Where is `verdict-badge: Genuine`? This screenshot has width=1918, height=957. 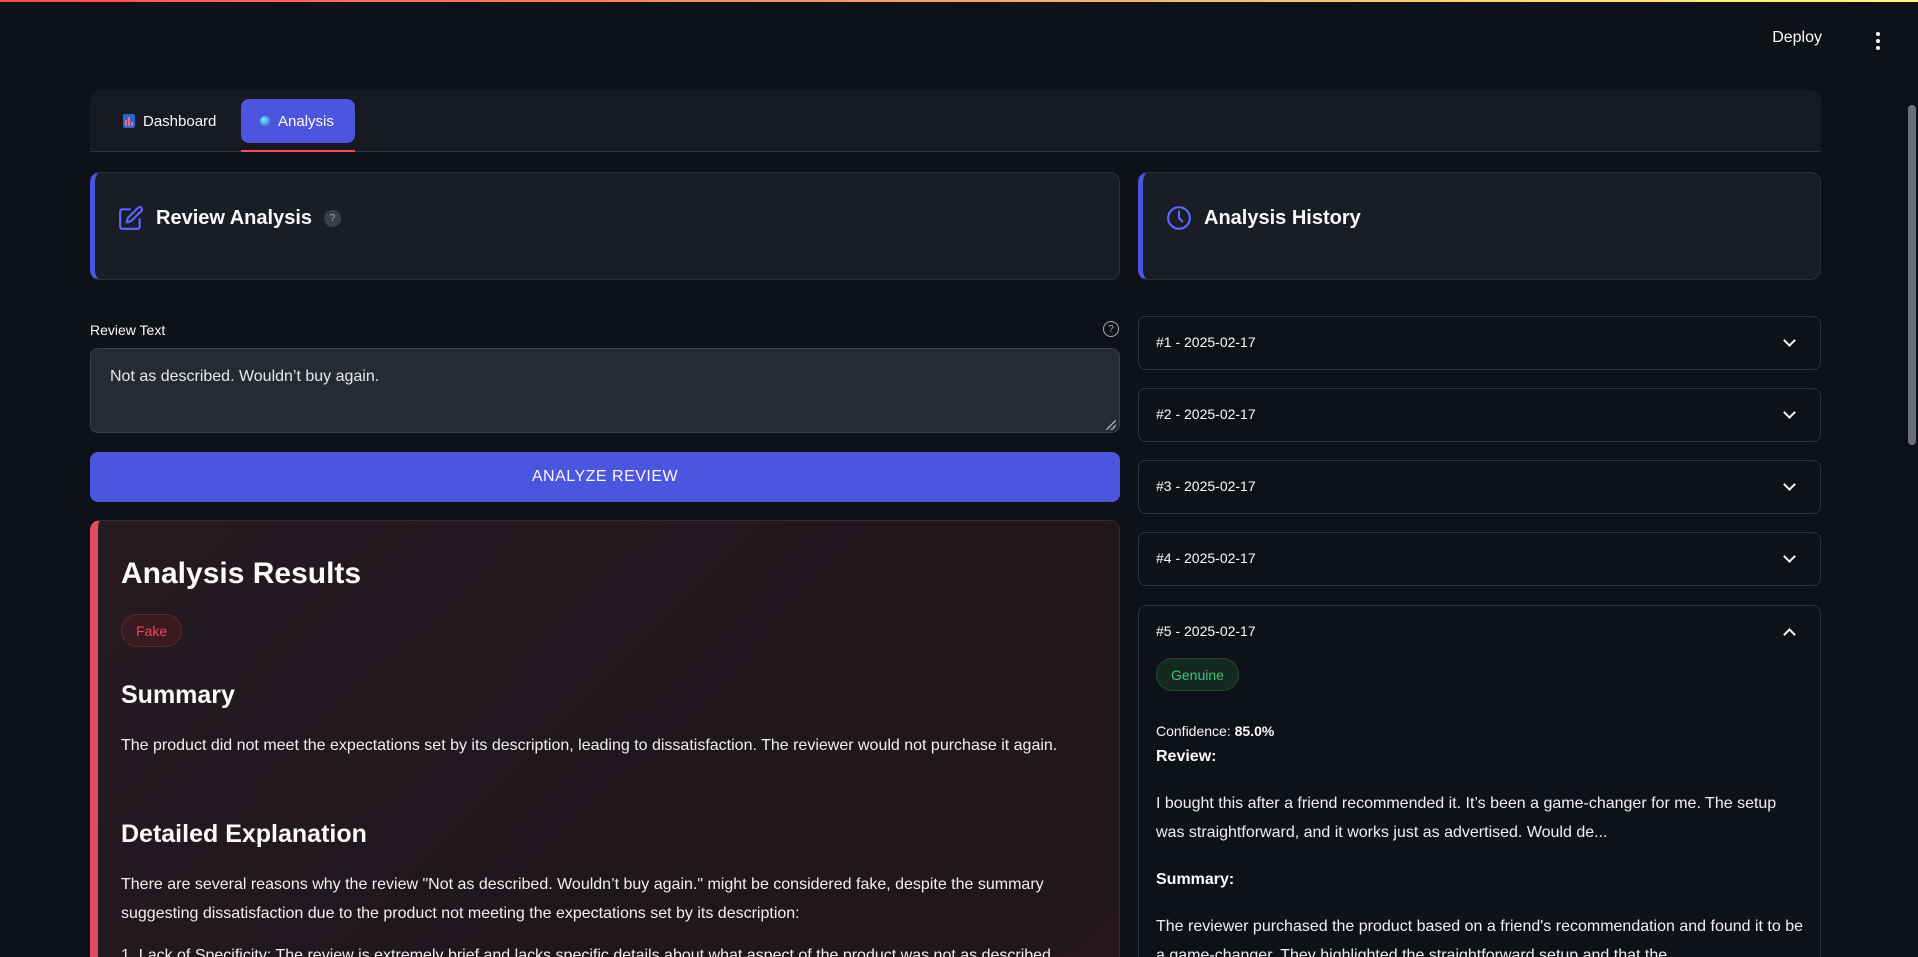
verdict-badge: Genuine is located at coordinates (1197, 674).